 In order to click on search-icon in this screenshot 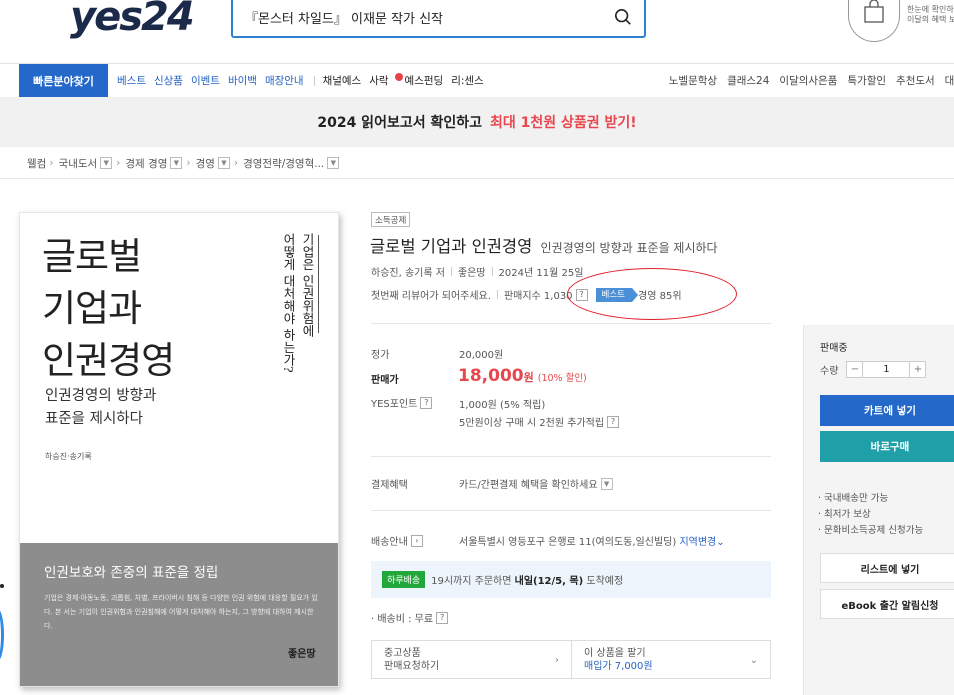, I will do `click(623, 17)`.